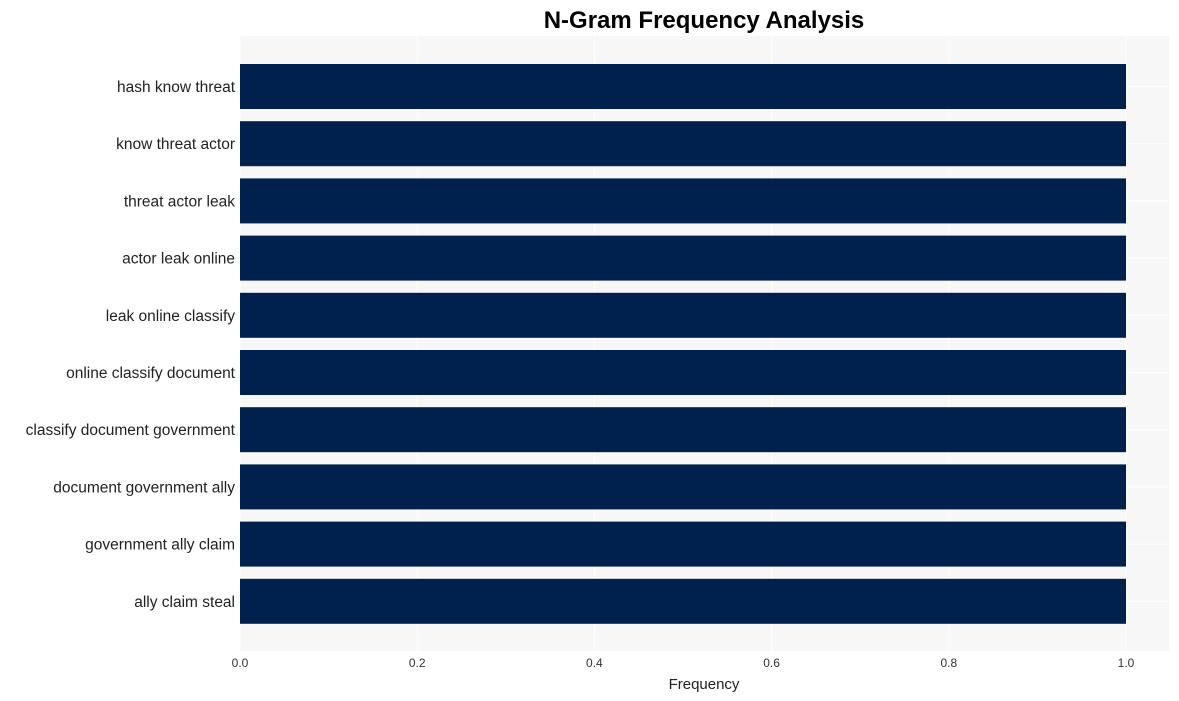  What do you see at coordinates (594, 663) in the screenshot?
I see `x-tick-label: 0.4` at bounding box center [594, 663].